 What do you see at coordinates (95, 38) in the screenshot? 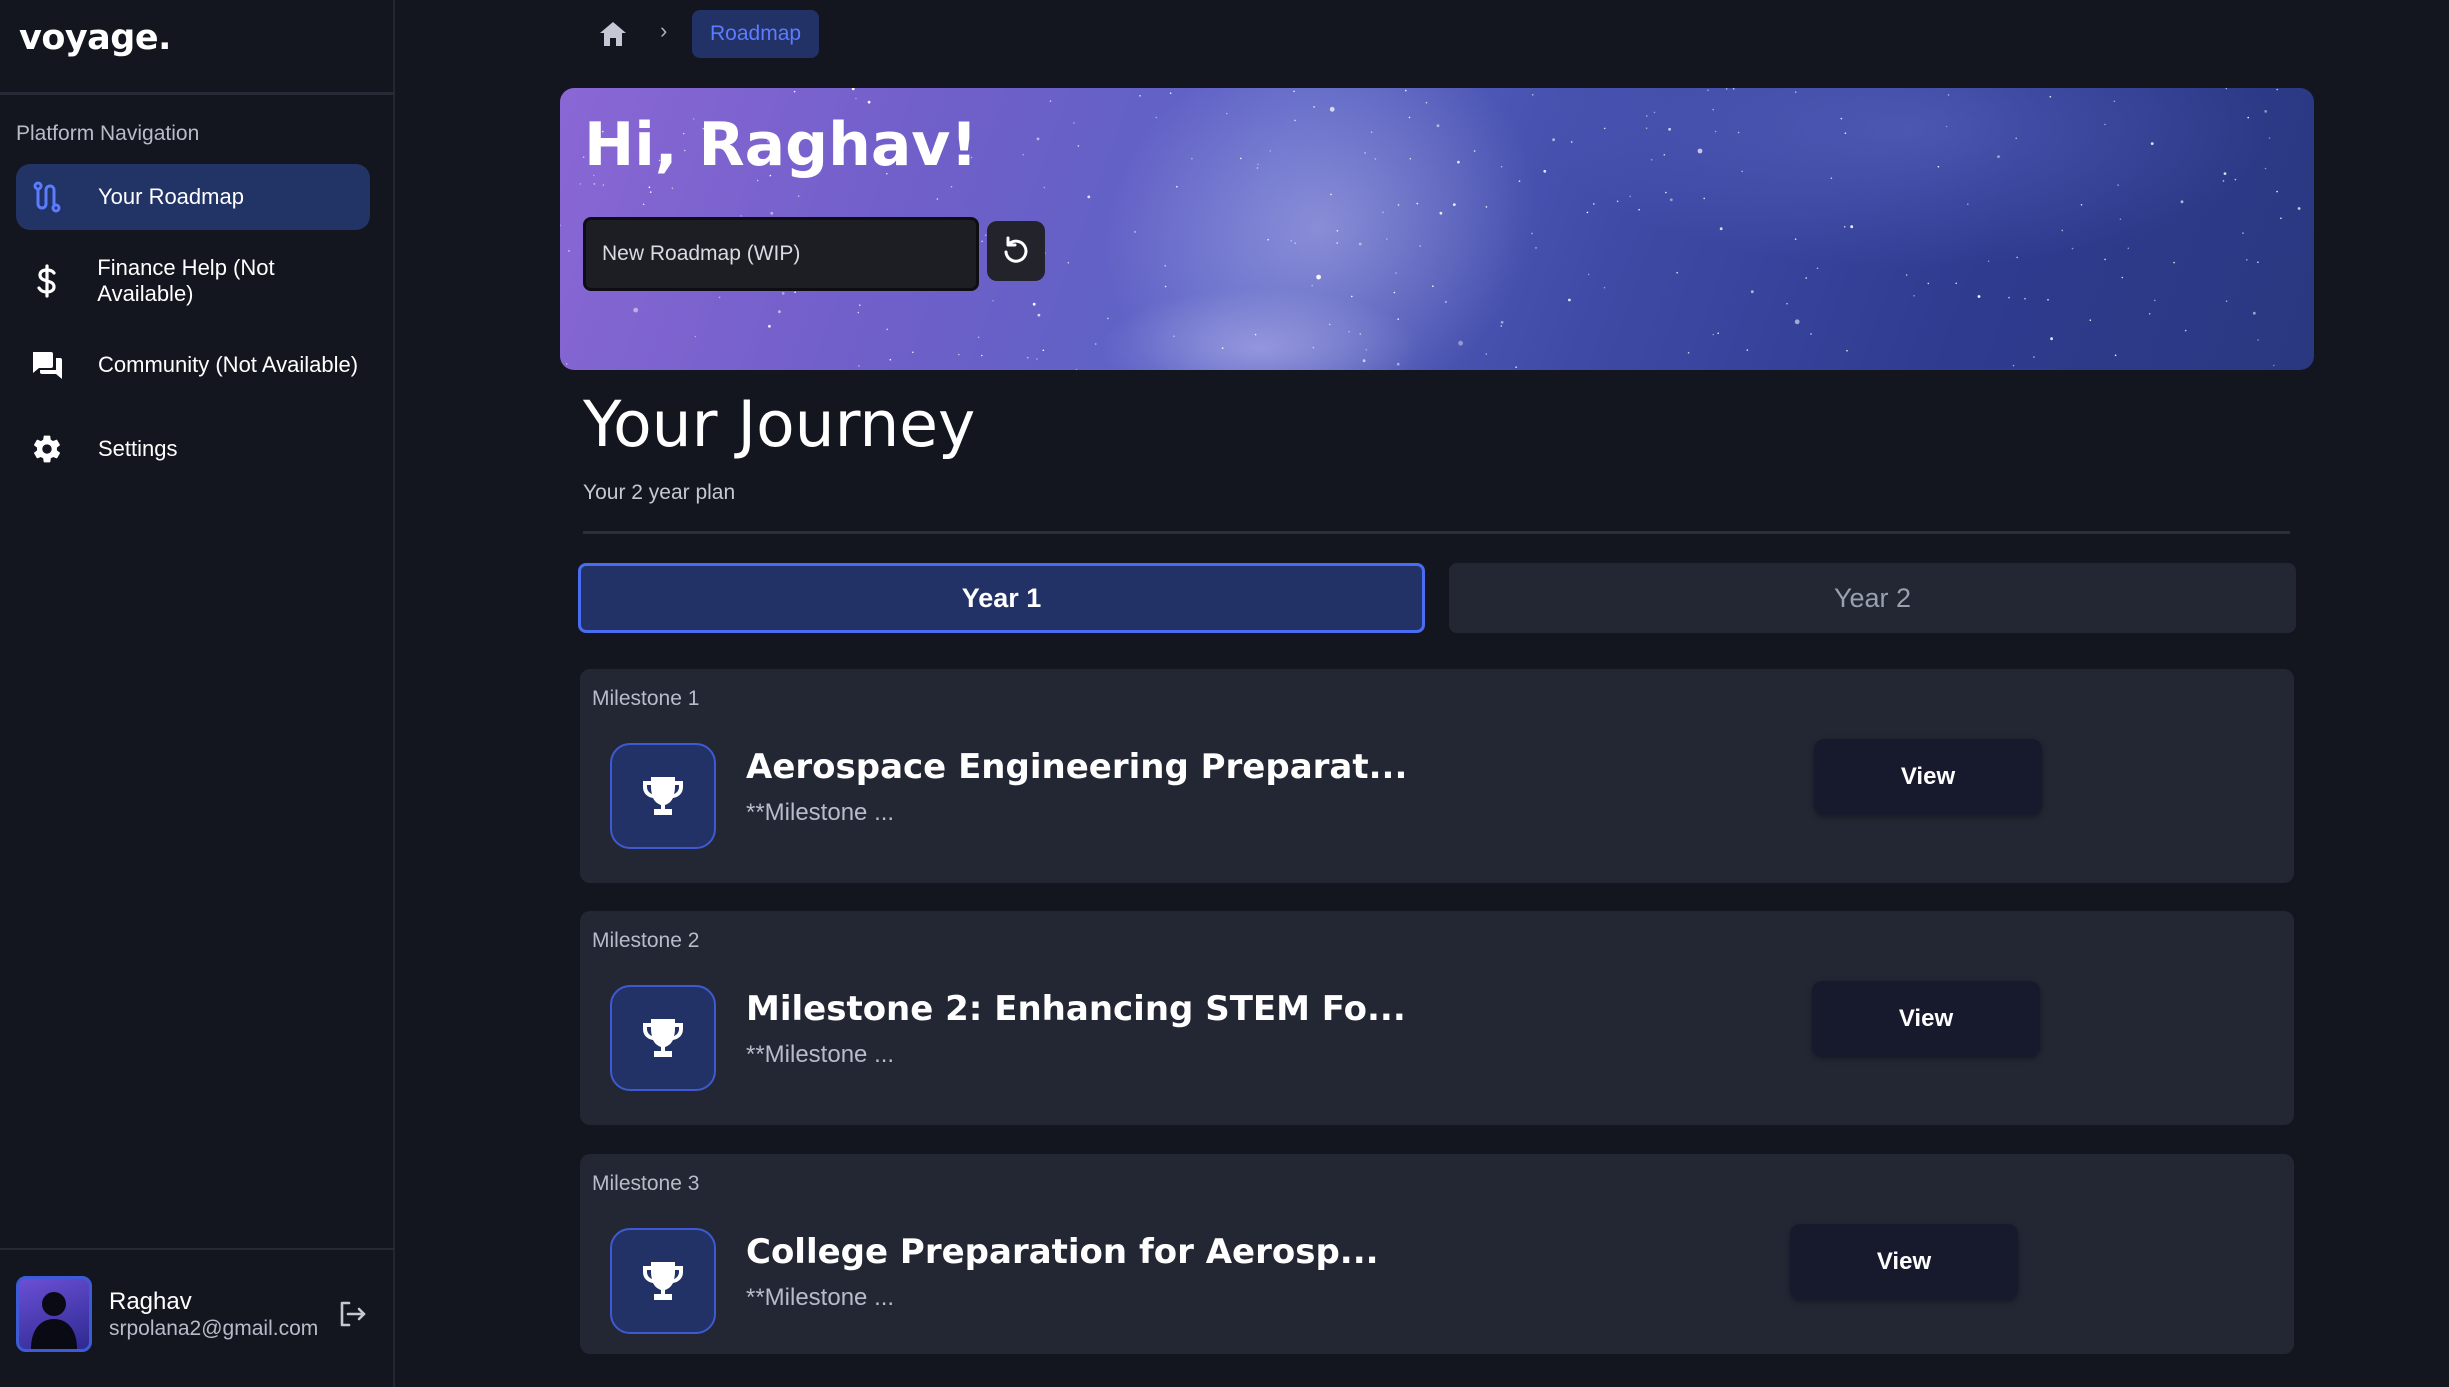
I see `brand-logo: voyage.` at bounding box center [95, 38].